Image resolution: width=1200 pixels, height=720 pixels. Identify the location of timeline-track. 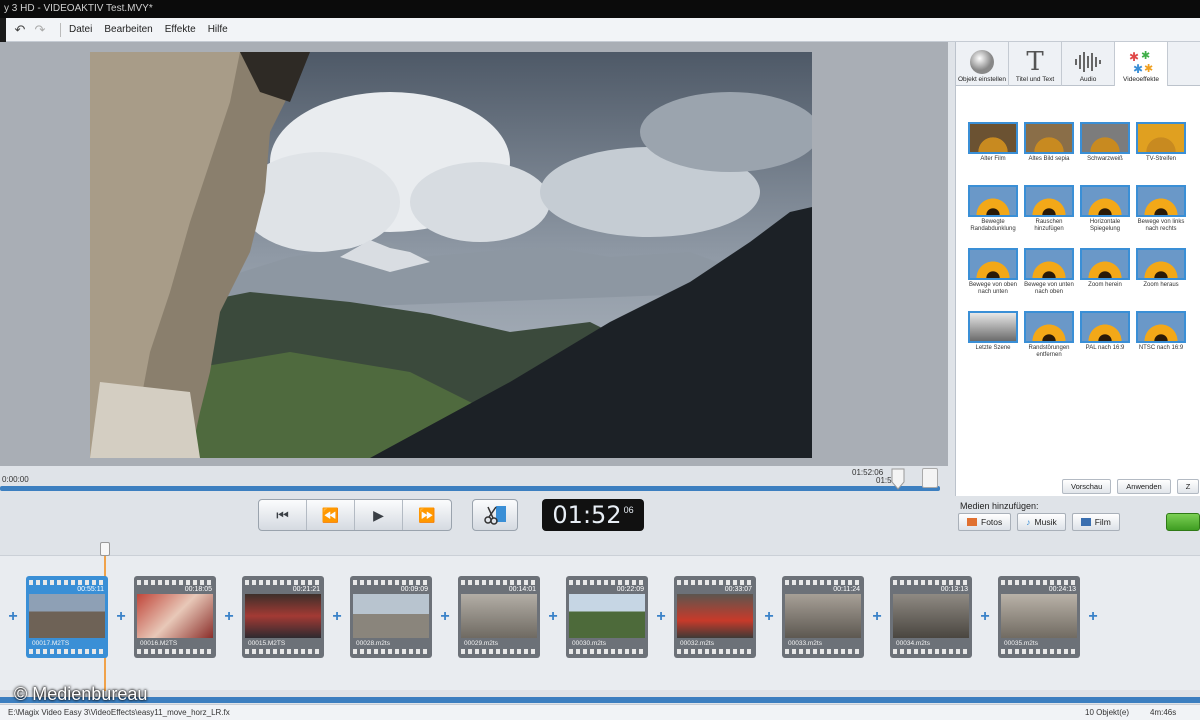
(470, 488).